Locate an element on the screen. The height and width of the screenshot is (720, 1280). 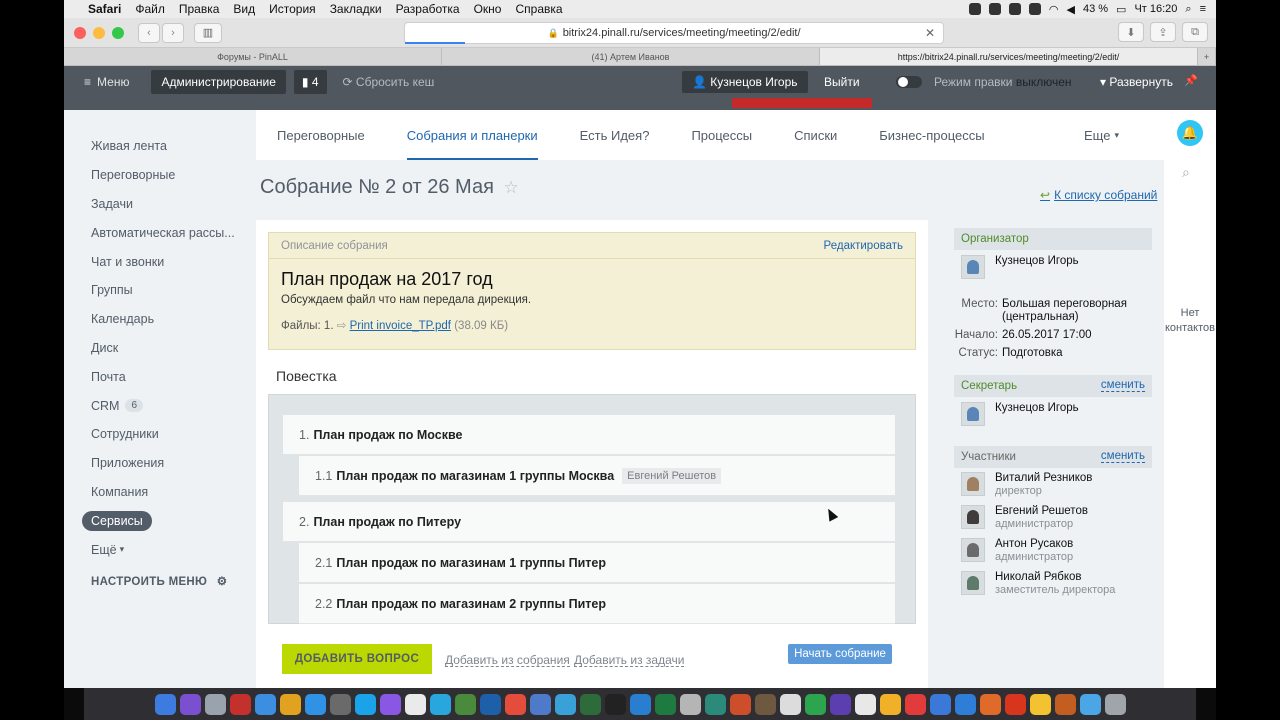
notes-icon is located at coordinates (415, 704).